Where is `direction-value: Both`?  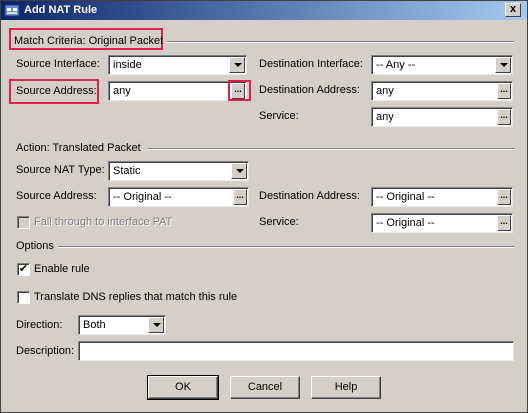 direction-value: Both is located at coordinates (94, 325).